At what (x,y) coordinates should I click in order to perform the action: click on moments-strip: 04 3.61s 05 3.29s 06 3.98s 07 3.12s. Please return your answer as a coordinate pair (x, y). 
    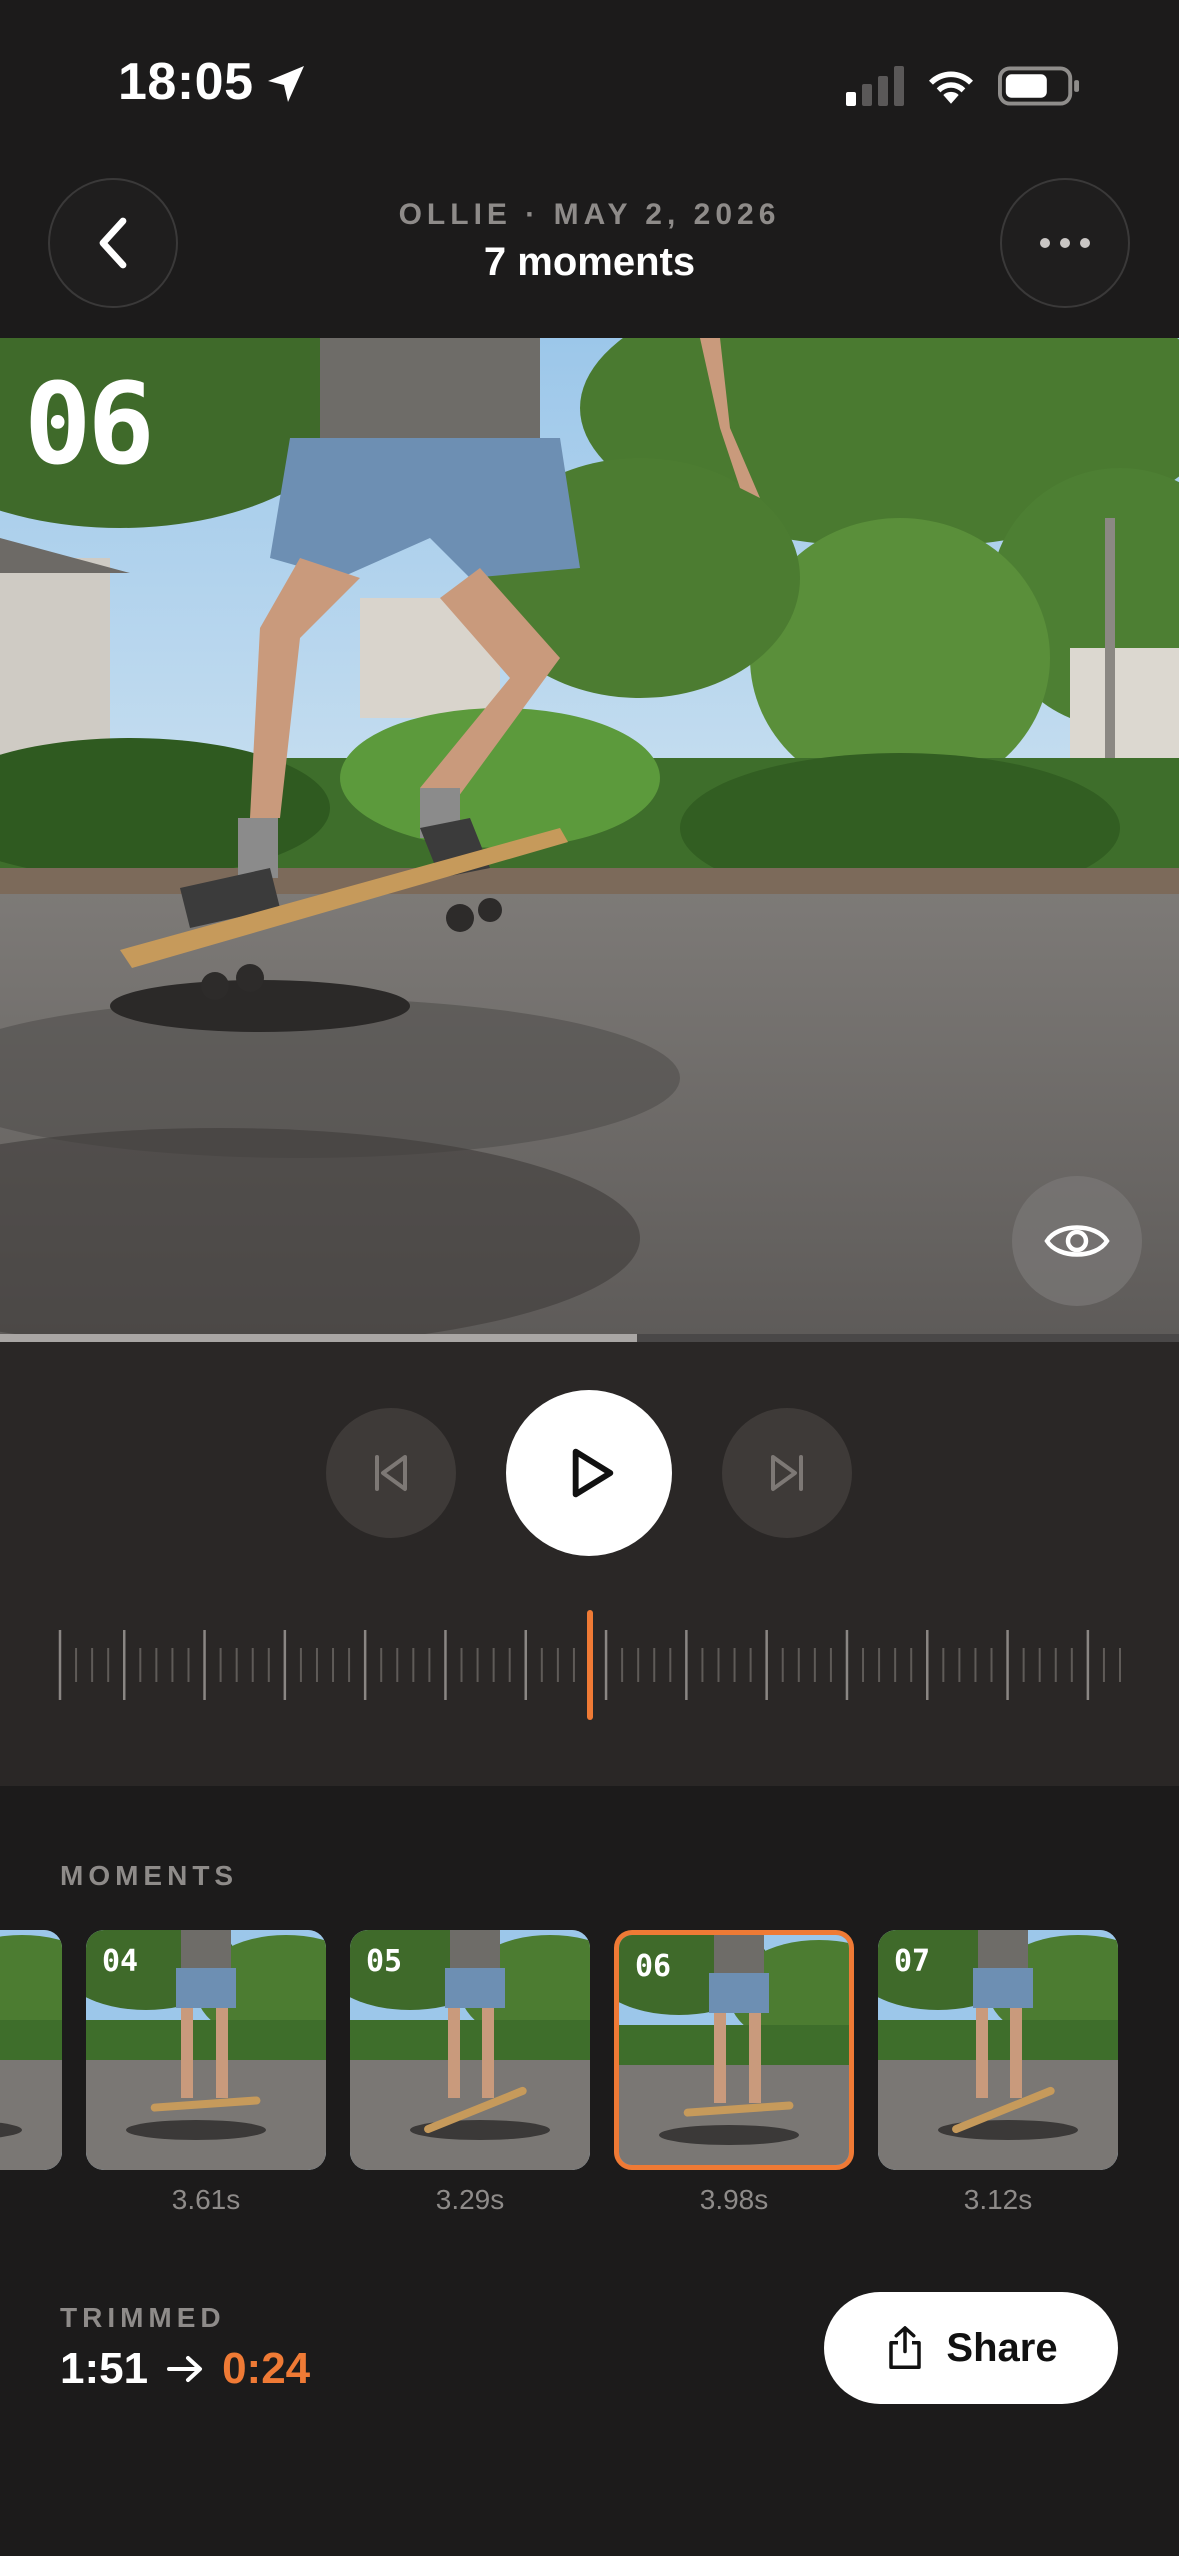
    Looking at the image, I should click on (589, 2080).